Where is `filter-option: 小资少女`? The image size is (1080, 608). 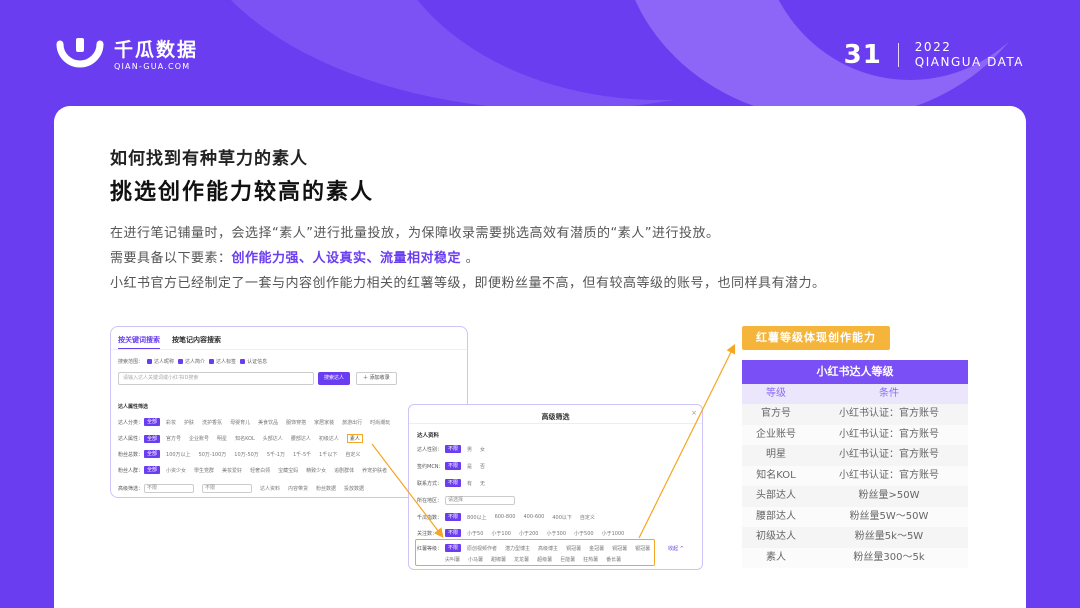 filter-option: 小资少女 is located at coordinates (176, 470).